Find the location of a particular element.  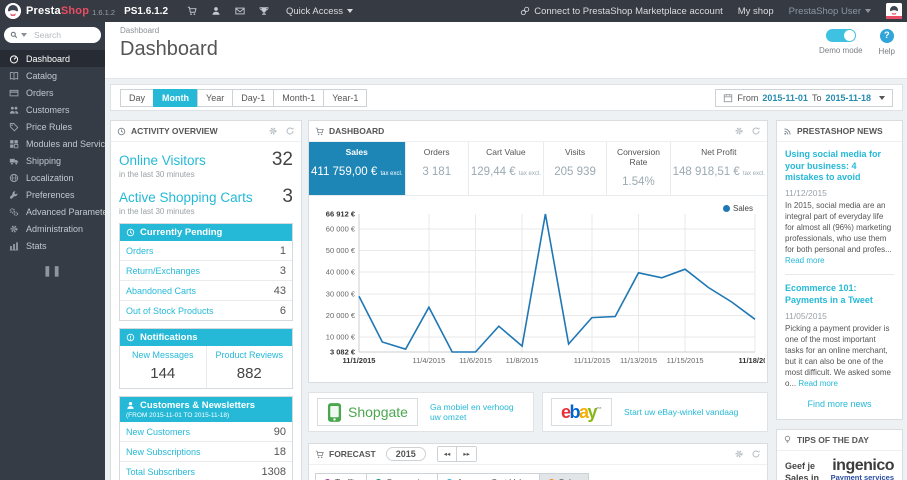

new-messages-cell: New Messages 144 is located at coordinates (163, 367).